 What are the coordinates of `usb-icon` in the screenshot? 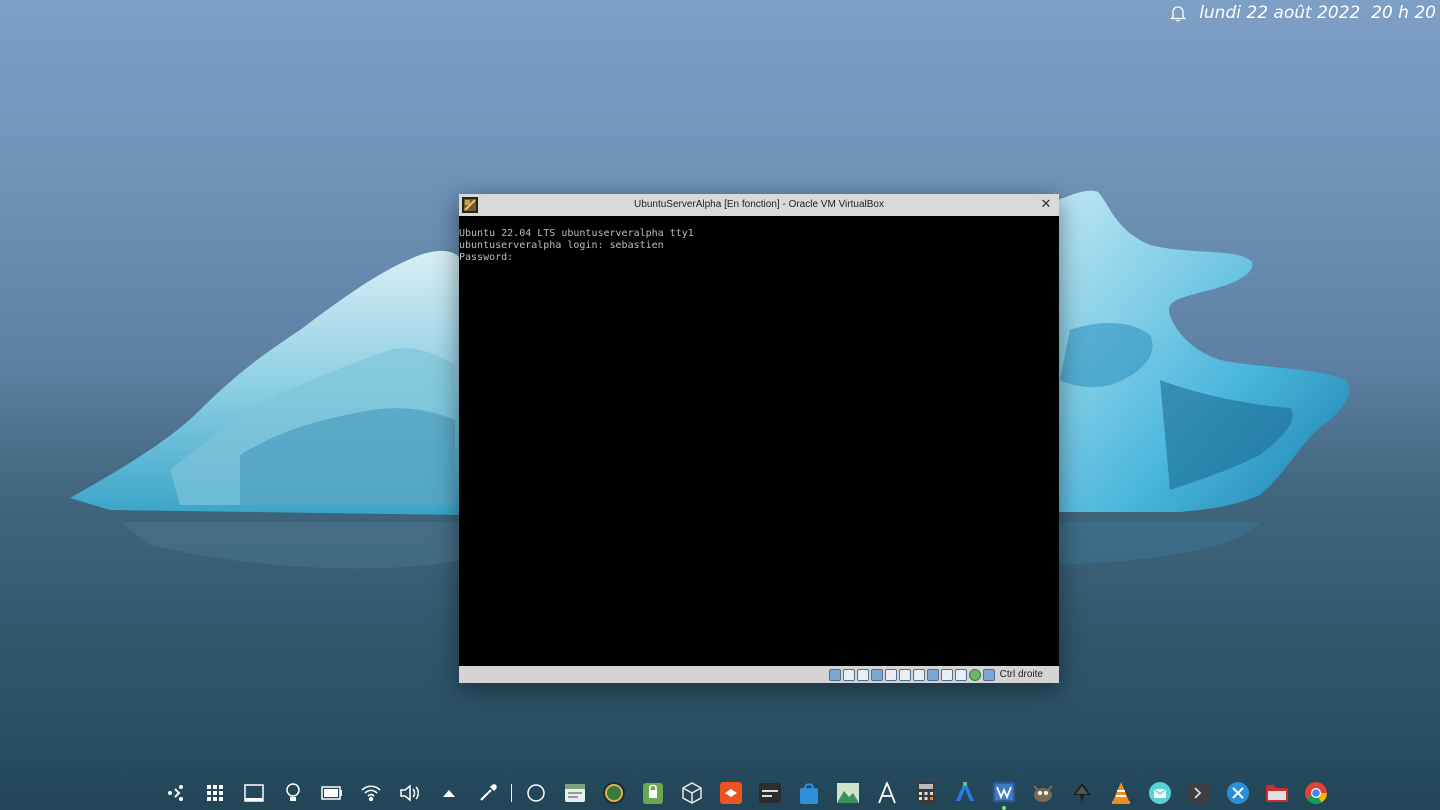 It's located at (890, 674).